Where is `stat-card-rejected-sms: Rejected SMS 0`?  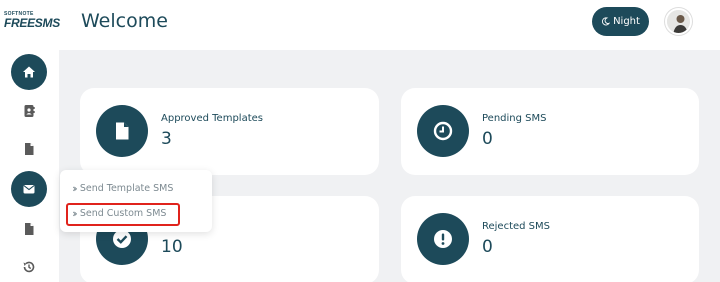 stat-card-rejected-sms: Rejected SMS 0 is located at coordinates (550, 239).